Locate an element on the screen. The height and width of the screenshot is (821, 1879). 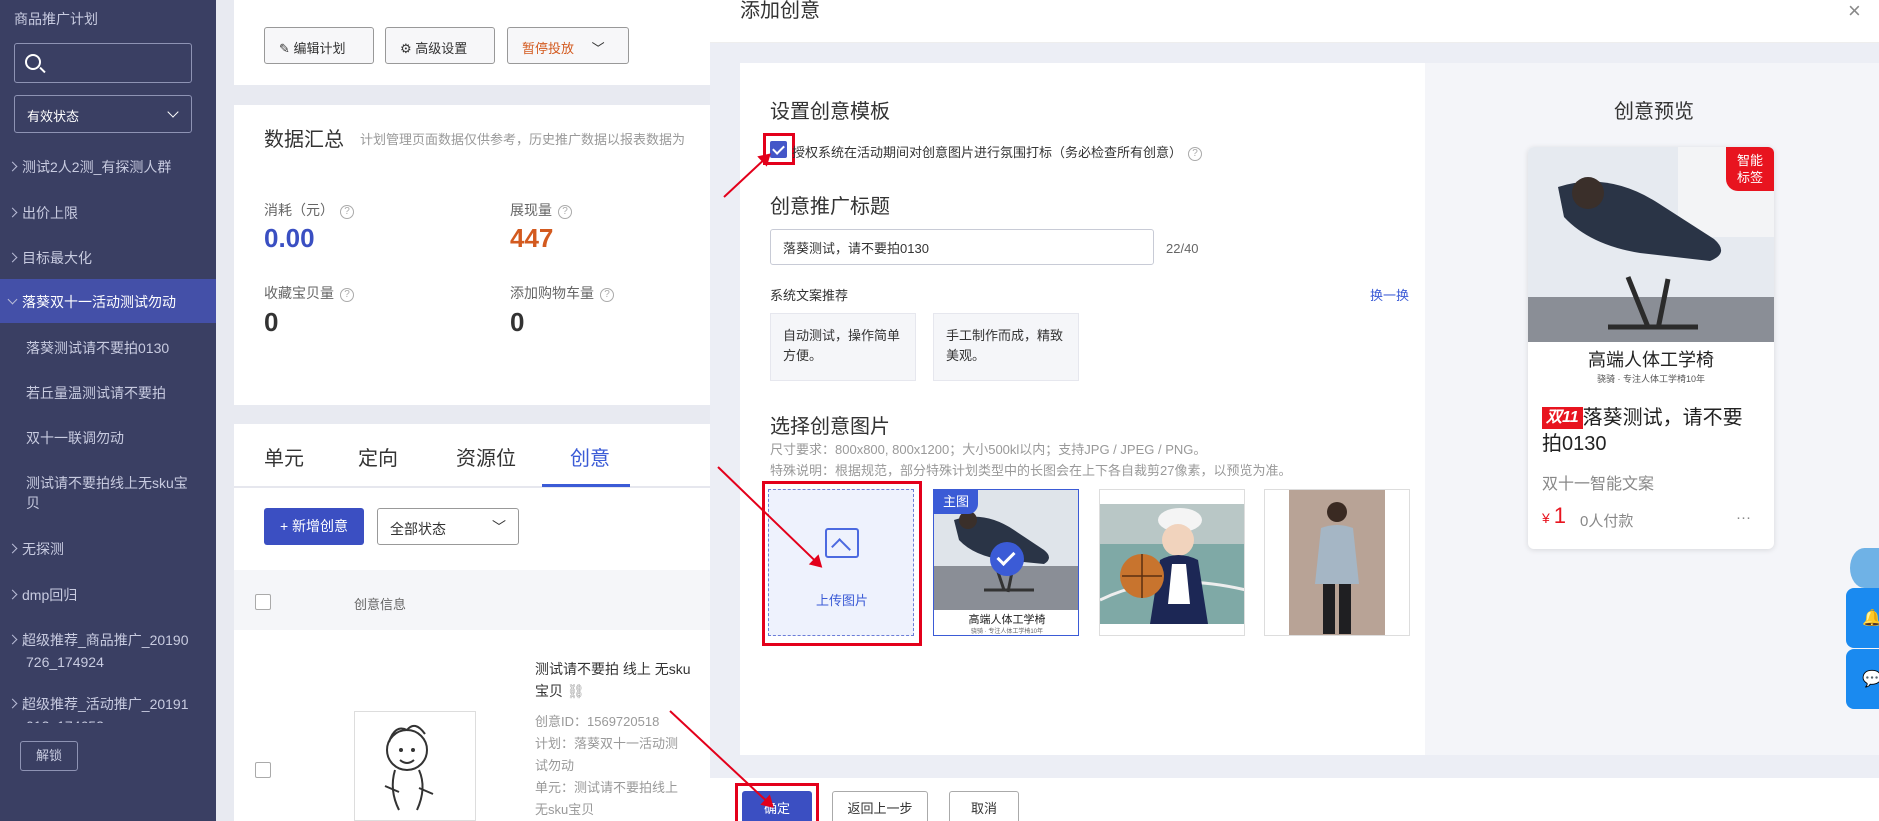
back-button: 返回上一步 is located at coordinates (880, 806).